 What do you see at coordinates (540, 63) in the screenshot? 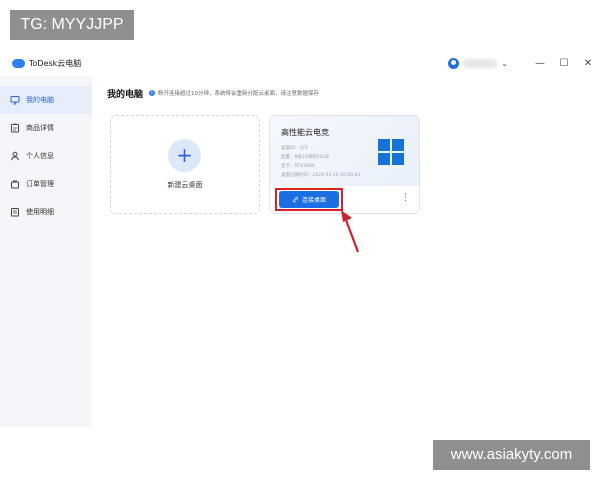
I see `minimize-button: —` at bounding box center [540, 63].